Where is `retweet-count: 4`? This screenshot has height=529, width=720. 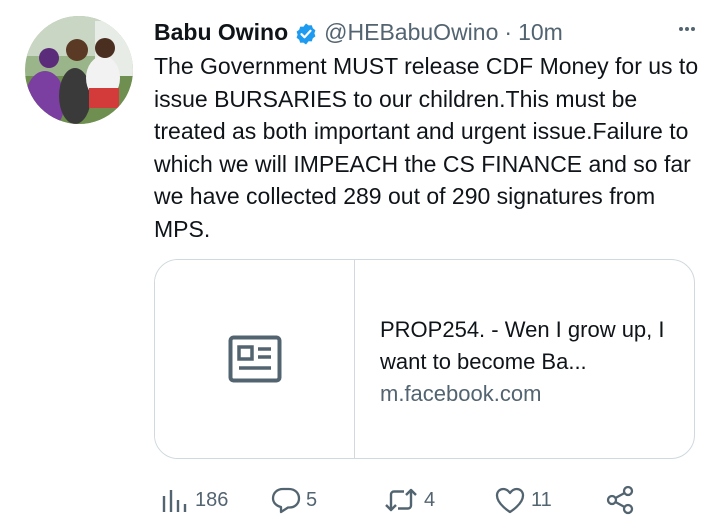
retweet-count: 4 is located at coordinates (430, 499).